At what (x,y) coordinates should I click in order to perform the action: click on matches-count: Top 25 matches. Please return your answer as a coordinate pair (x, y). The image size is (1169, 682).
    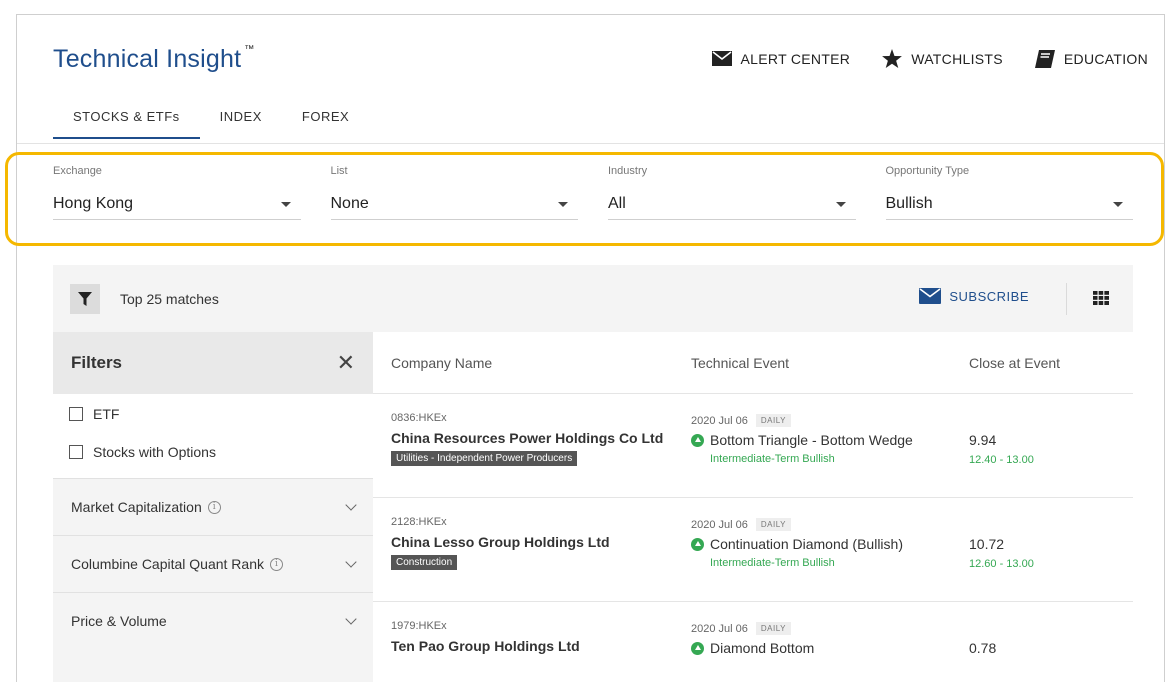
    Looking at the image, I should click on (169, 298).